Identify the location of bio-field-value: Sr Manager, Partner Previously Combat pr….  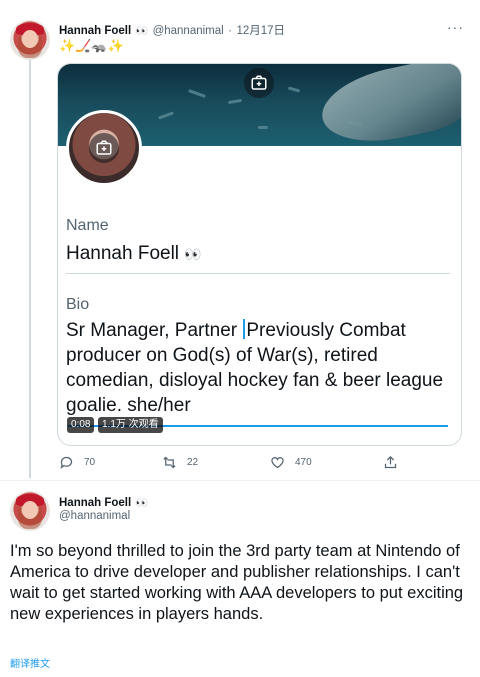
(258, 368).